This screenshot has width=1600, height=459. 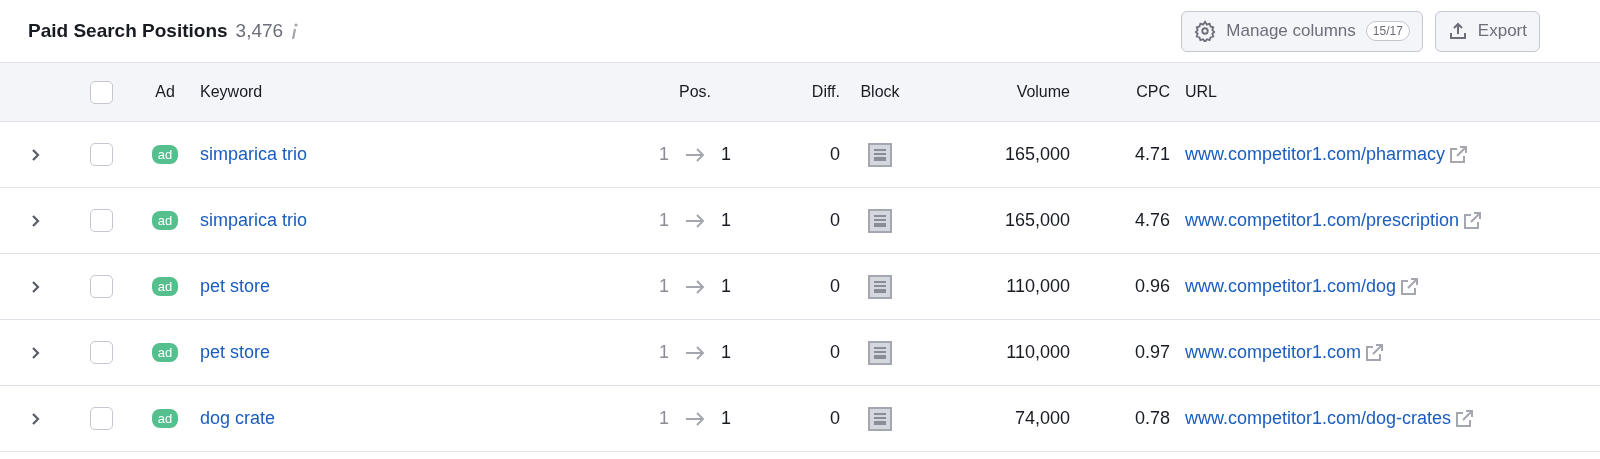 I want to click on url-link: www.competitor1.com/prescription, so click(x=1322, y=220).